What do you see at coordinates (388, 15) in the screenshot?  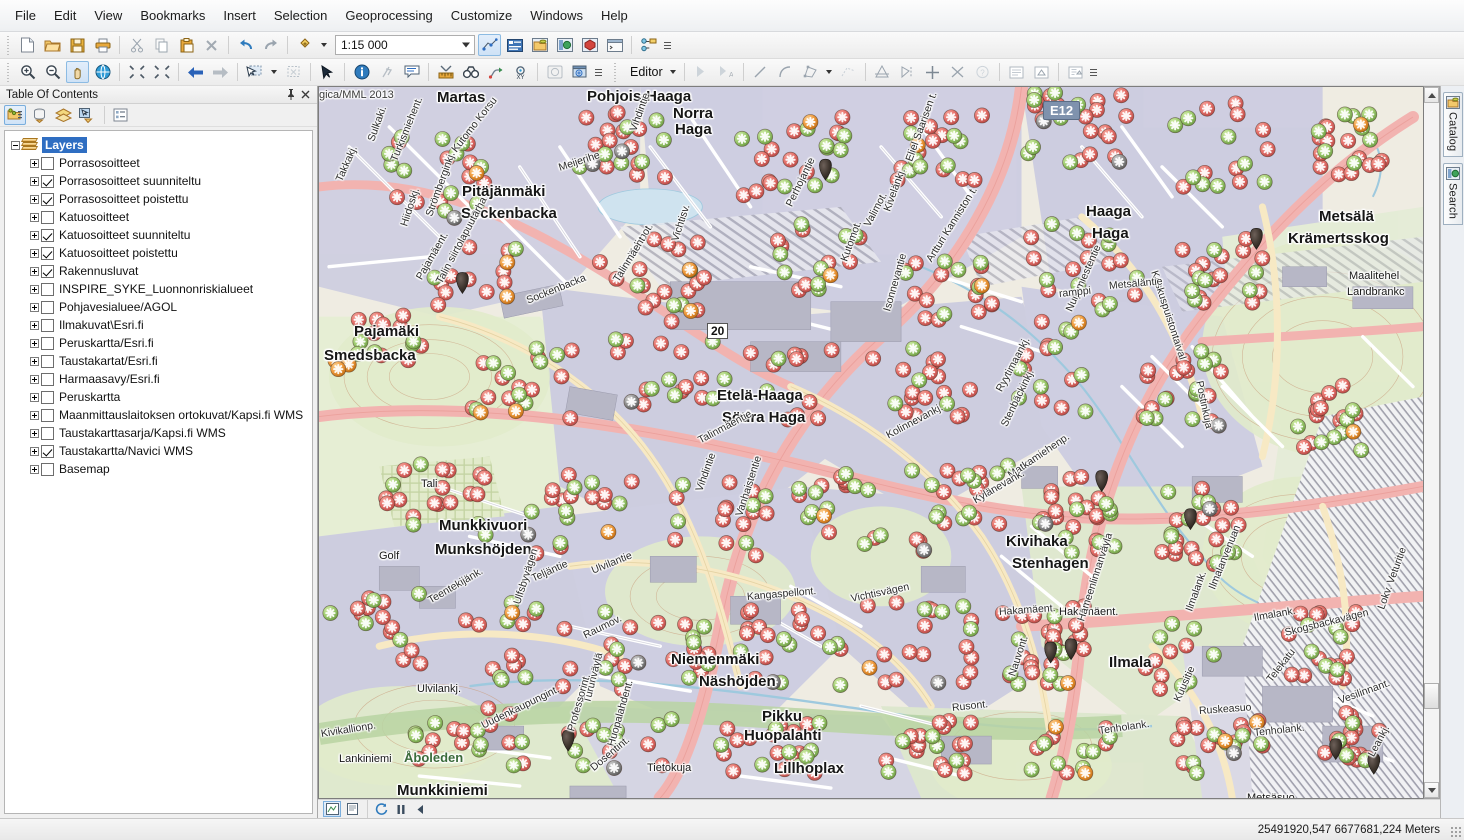 I see `menu-item-geoprocessing: Geoprocessing` at bounding box center [388, 15].